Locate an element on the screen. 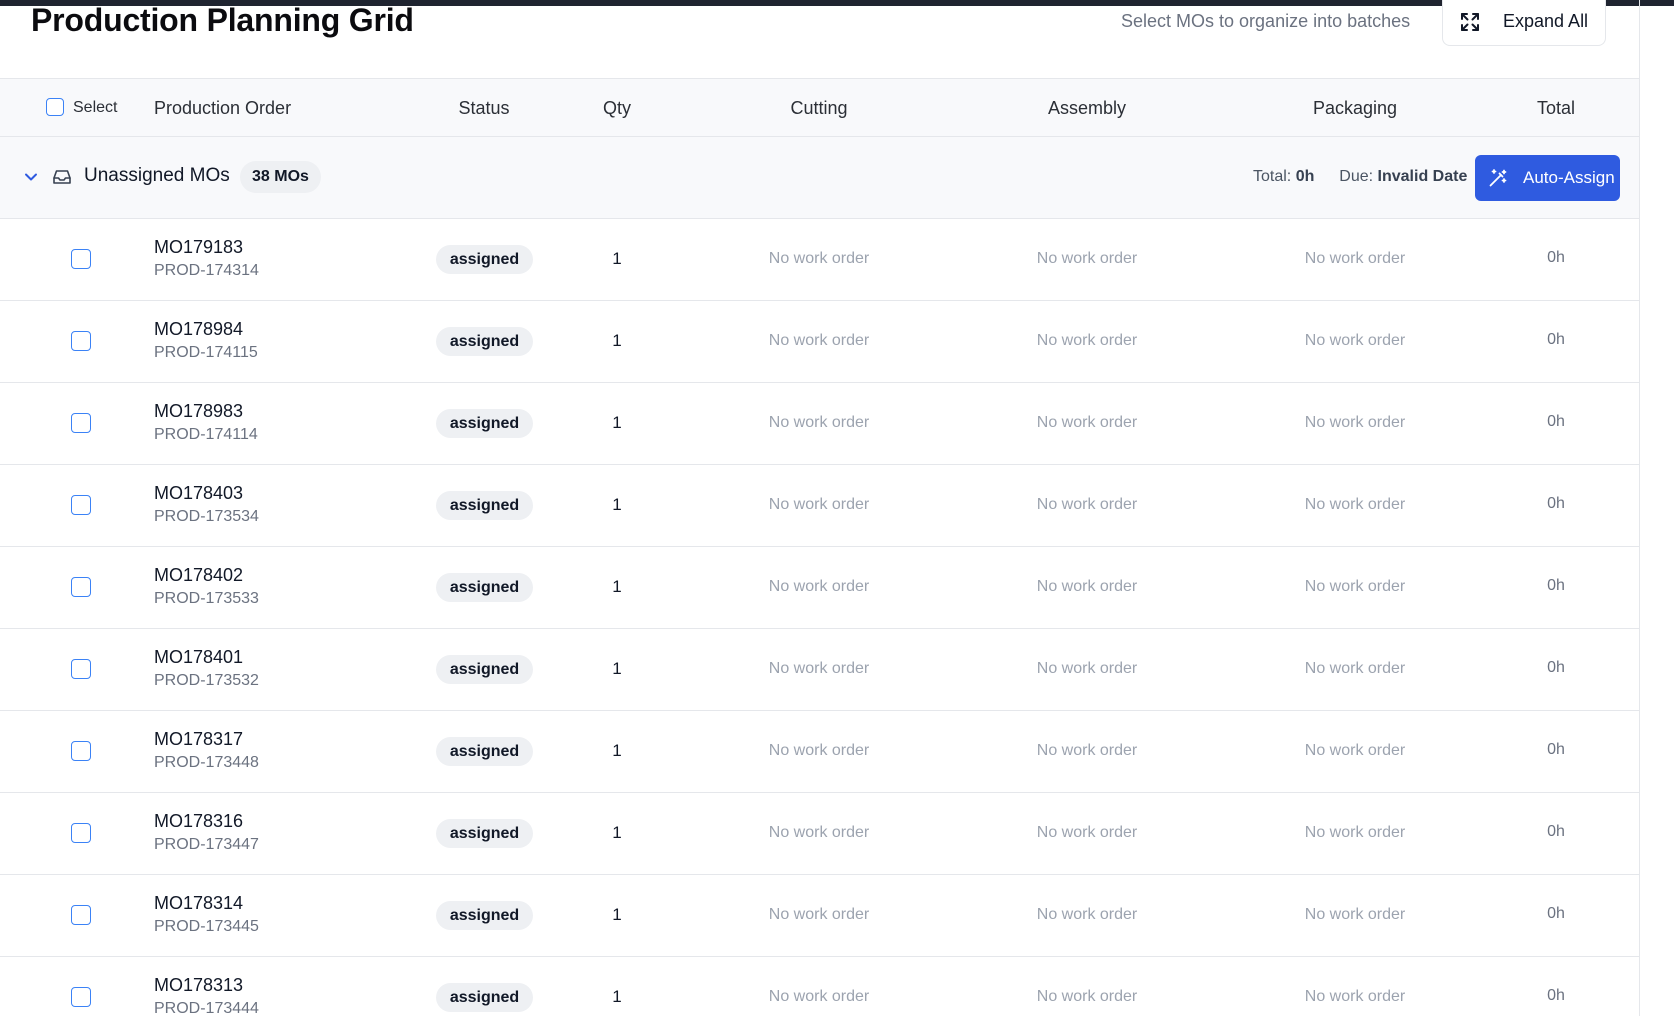  product-code: PROD-173445 is located at coordinates (206, 926).